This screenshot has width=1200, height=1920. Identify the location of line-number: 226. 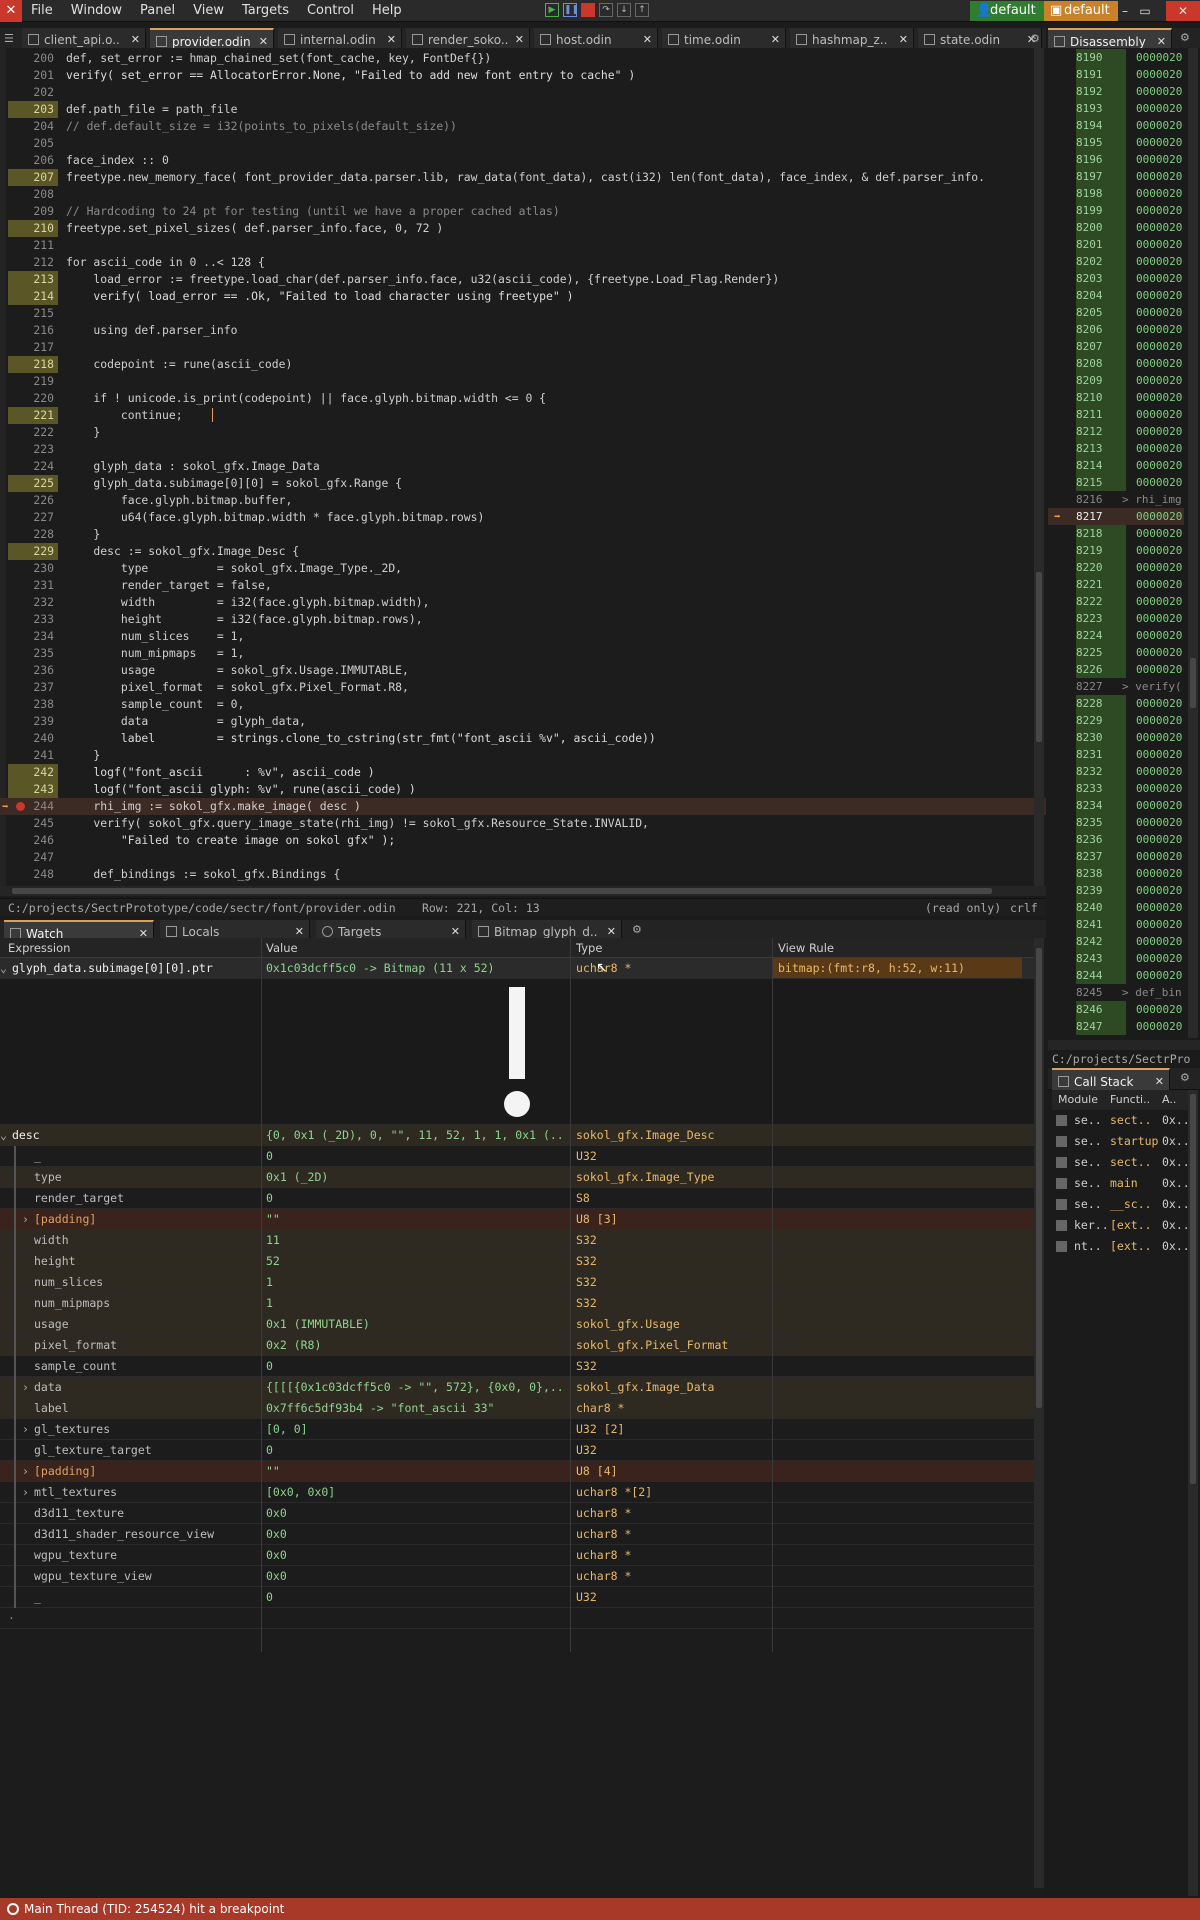
(33, 500).